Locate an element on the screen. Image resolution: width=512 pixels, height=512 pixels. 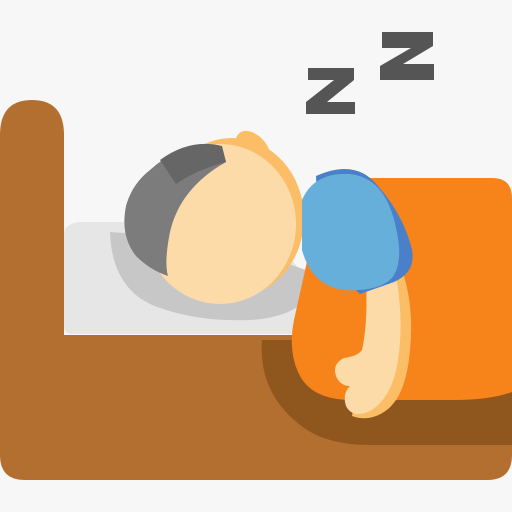
snore-z-small is located at coordinates (330, 91).